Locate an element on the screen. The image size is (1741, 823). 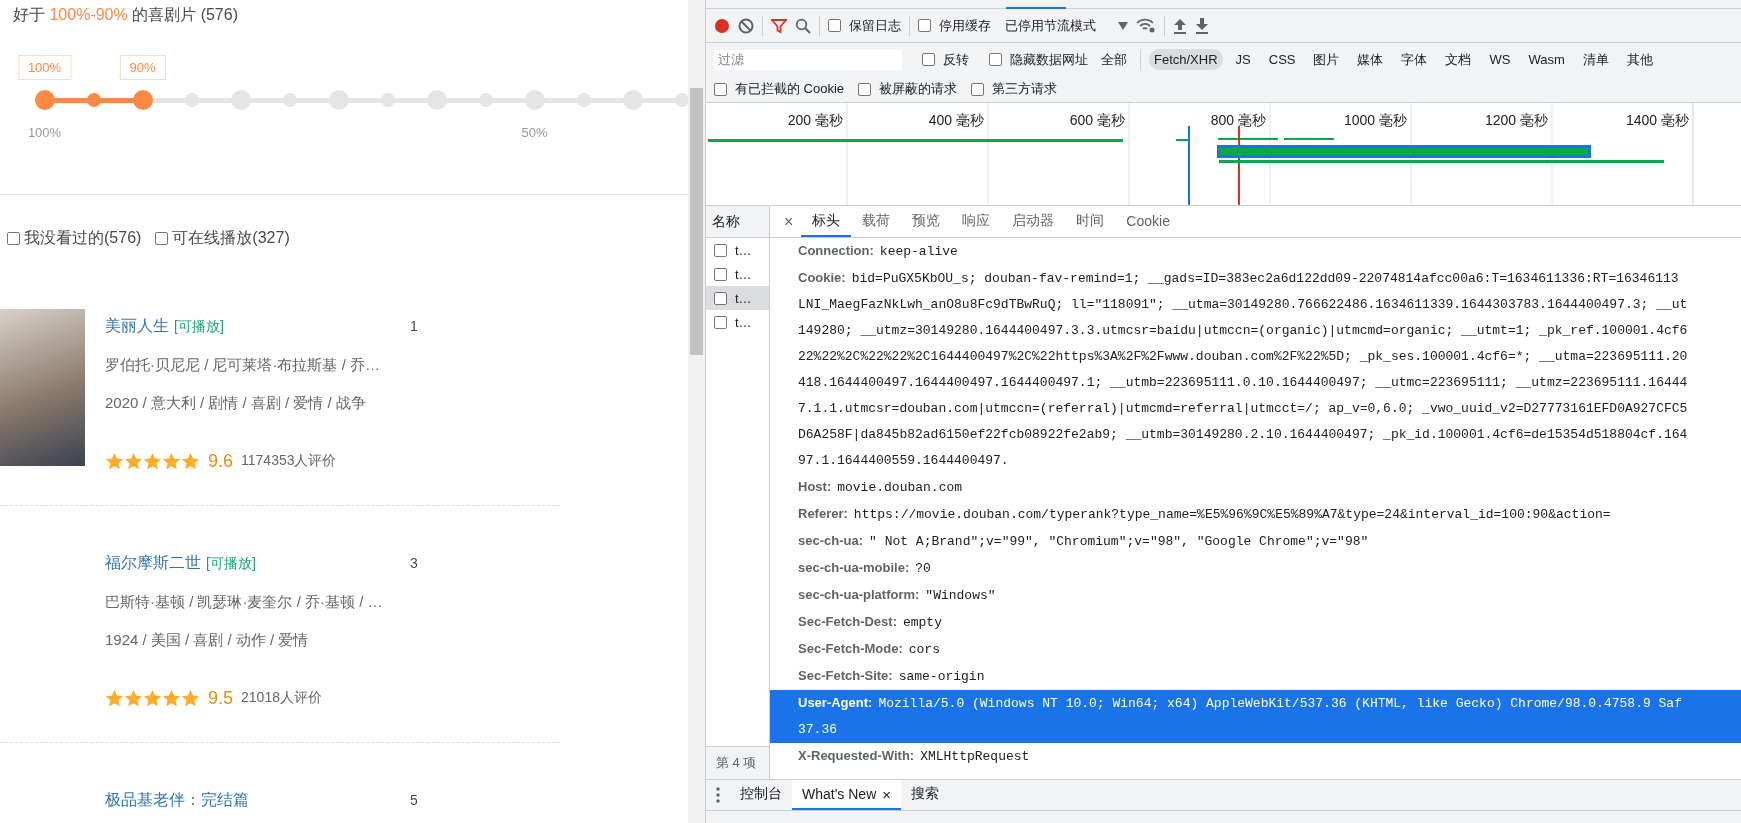
detail-tab: 标头 is located at coordinates (826, 221).